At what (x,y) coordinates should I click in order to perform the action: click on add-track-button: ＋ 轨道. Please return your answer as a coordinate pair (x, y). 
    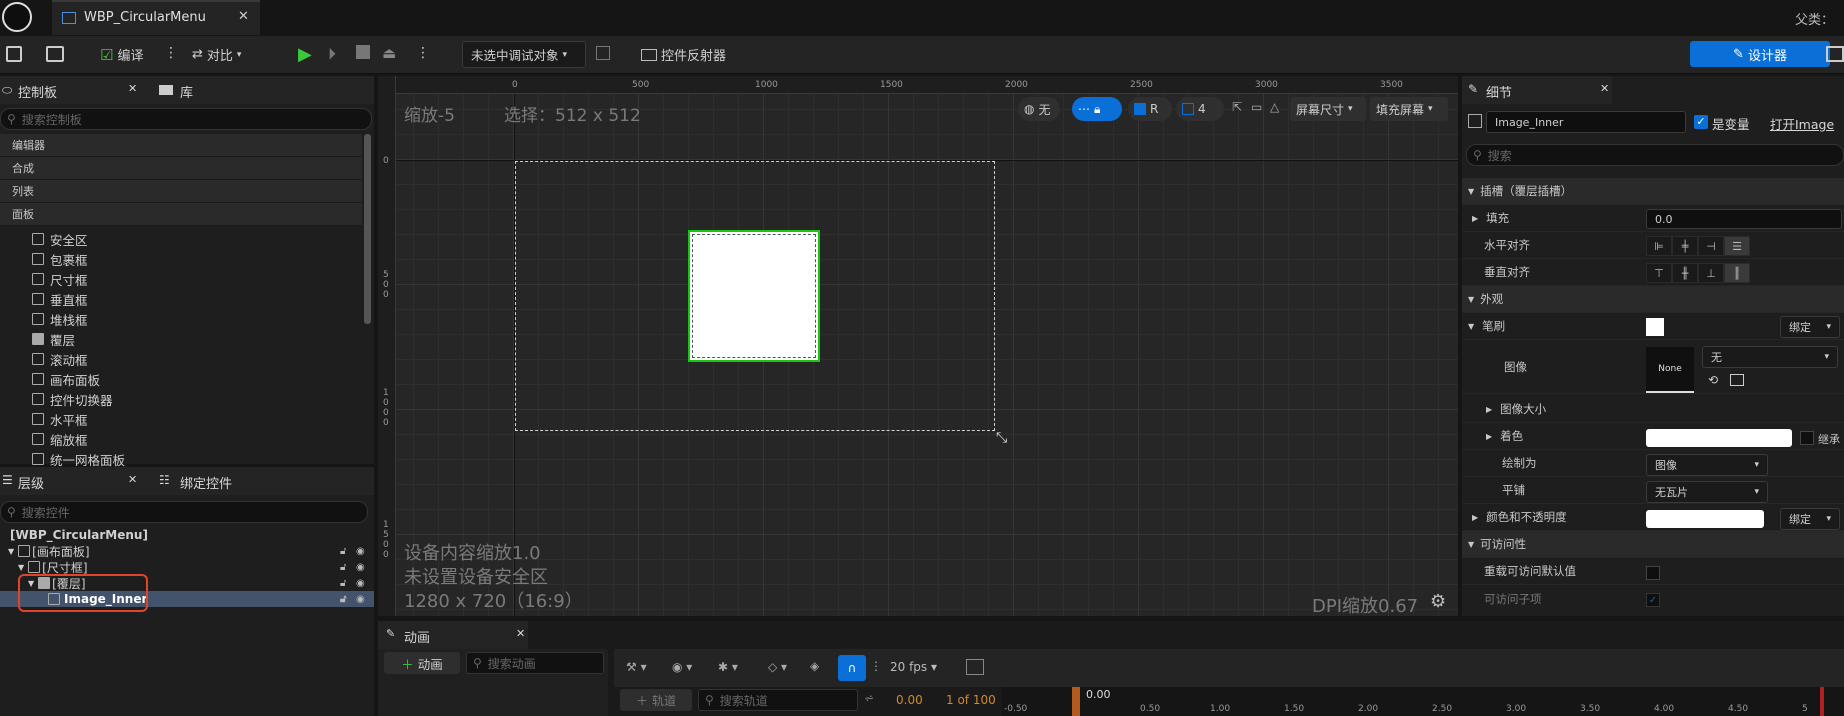
    Looking at the image, I should click on (656, 700).